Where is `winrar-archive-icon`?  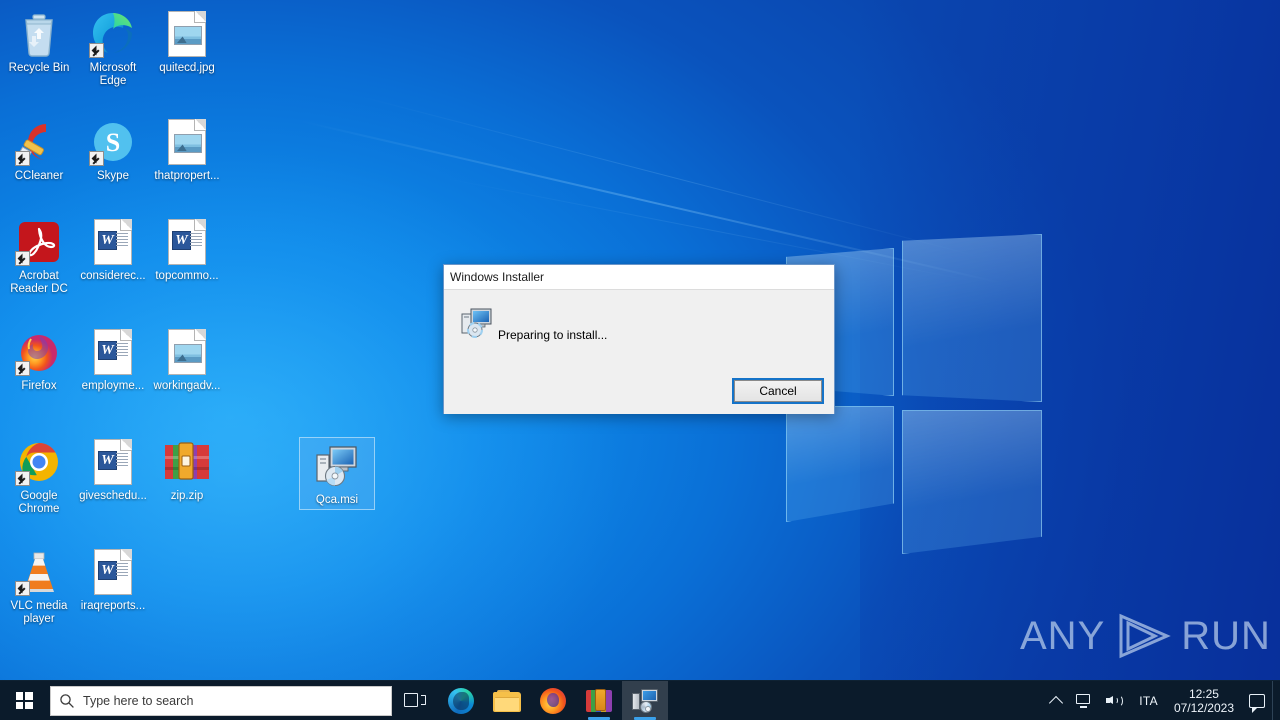
winrar-archive-icon is located at coordinates (187, 462).